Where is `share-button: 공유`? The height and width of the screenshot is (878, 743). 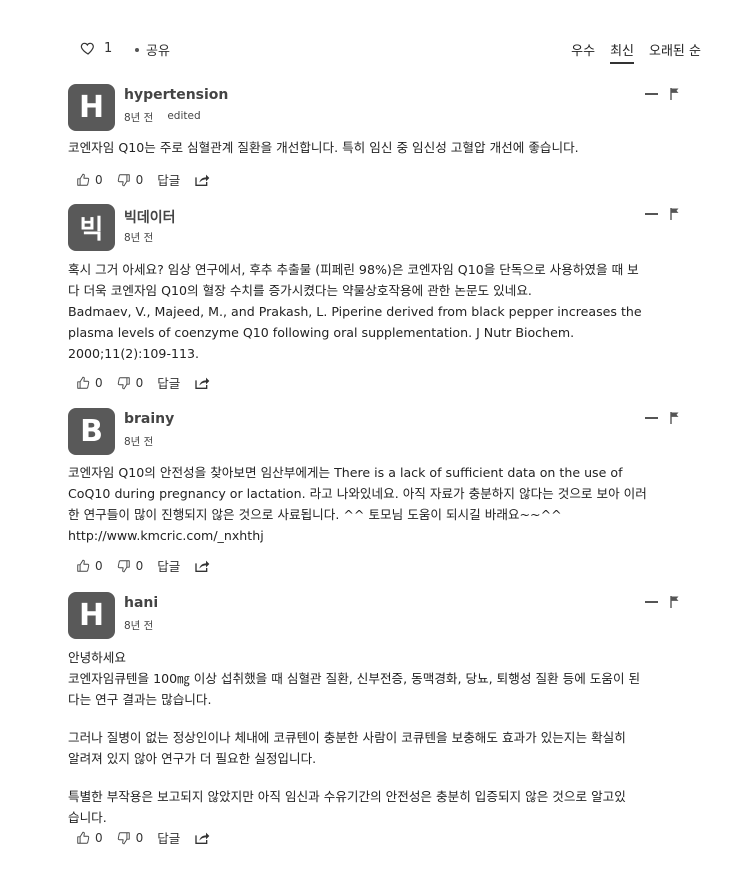
share-button: 공유 is located at coordinates (152, 49).